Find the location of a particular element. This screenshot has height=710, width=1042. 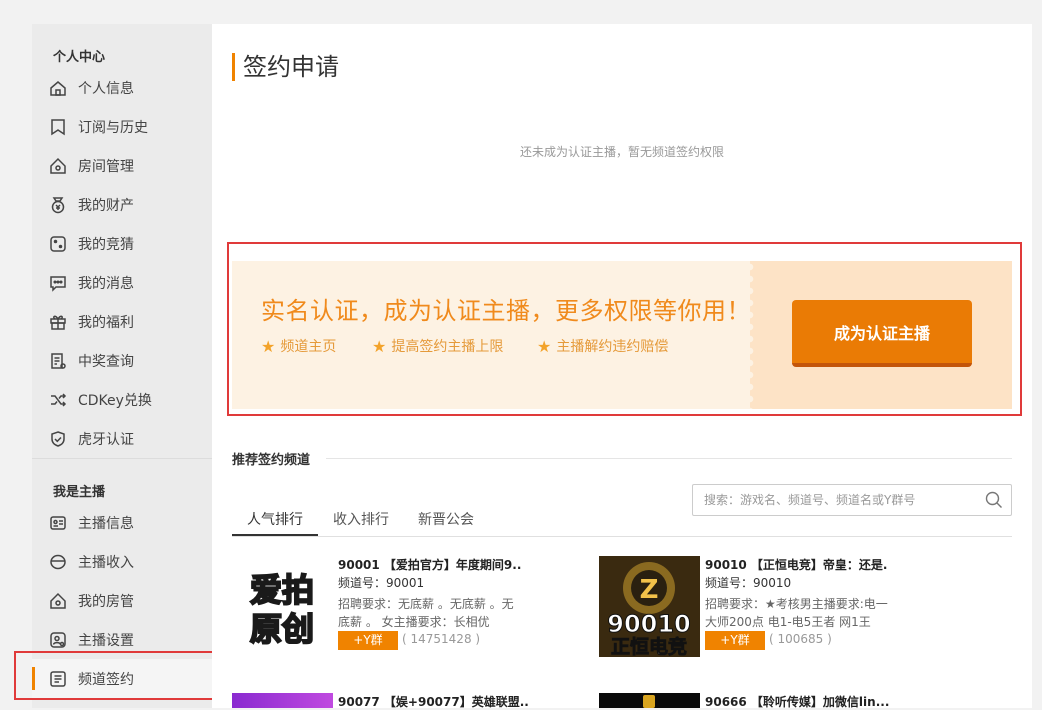

sidebar-item-prize-query: 中奖查询 is located at coordinates (122, 360).